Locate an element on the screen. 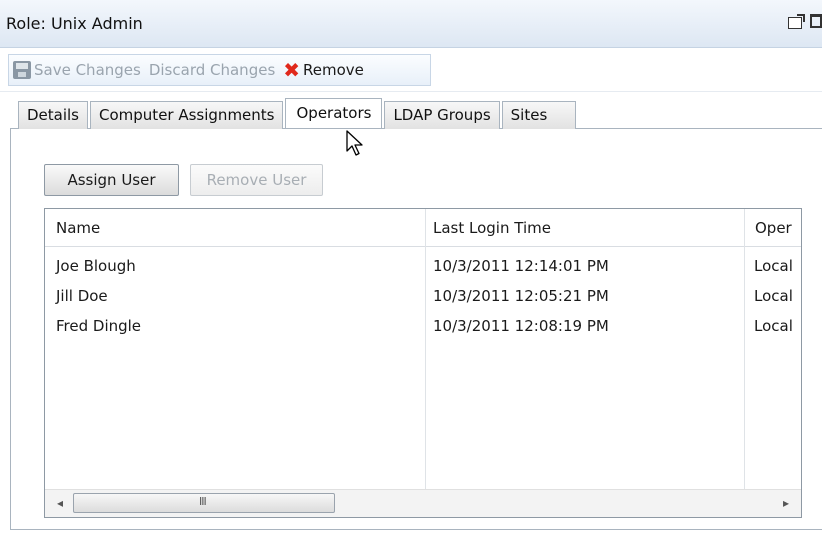  cell-name: Jill Doe is located at coordinates (82, 296).